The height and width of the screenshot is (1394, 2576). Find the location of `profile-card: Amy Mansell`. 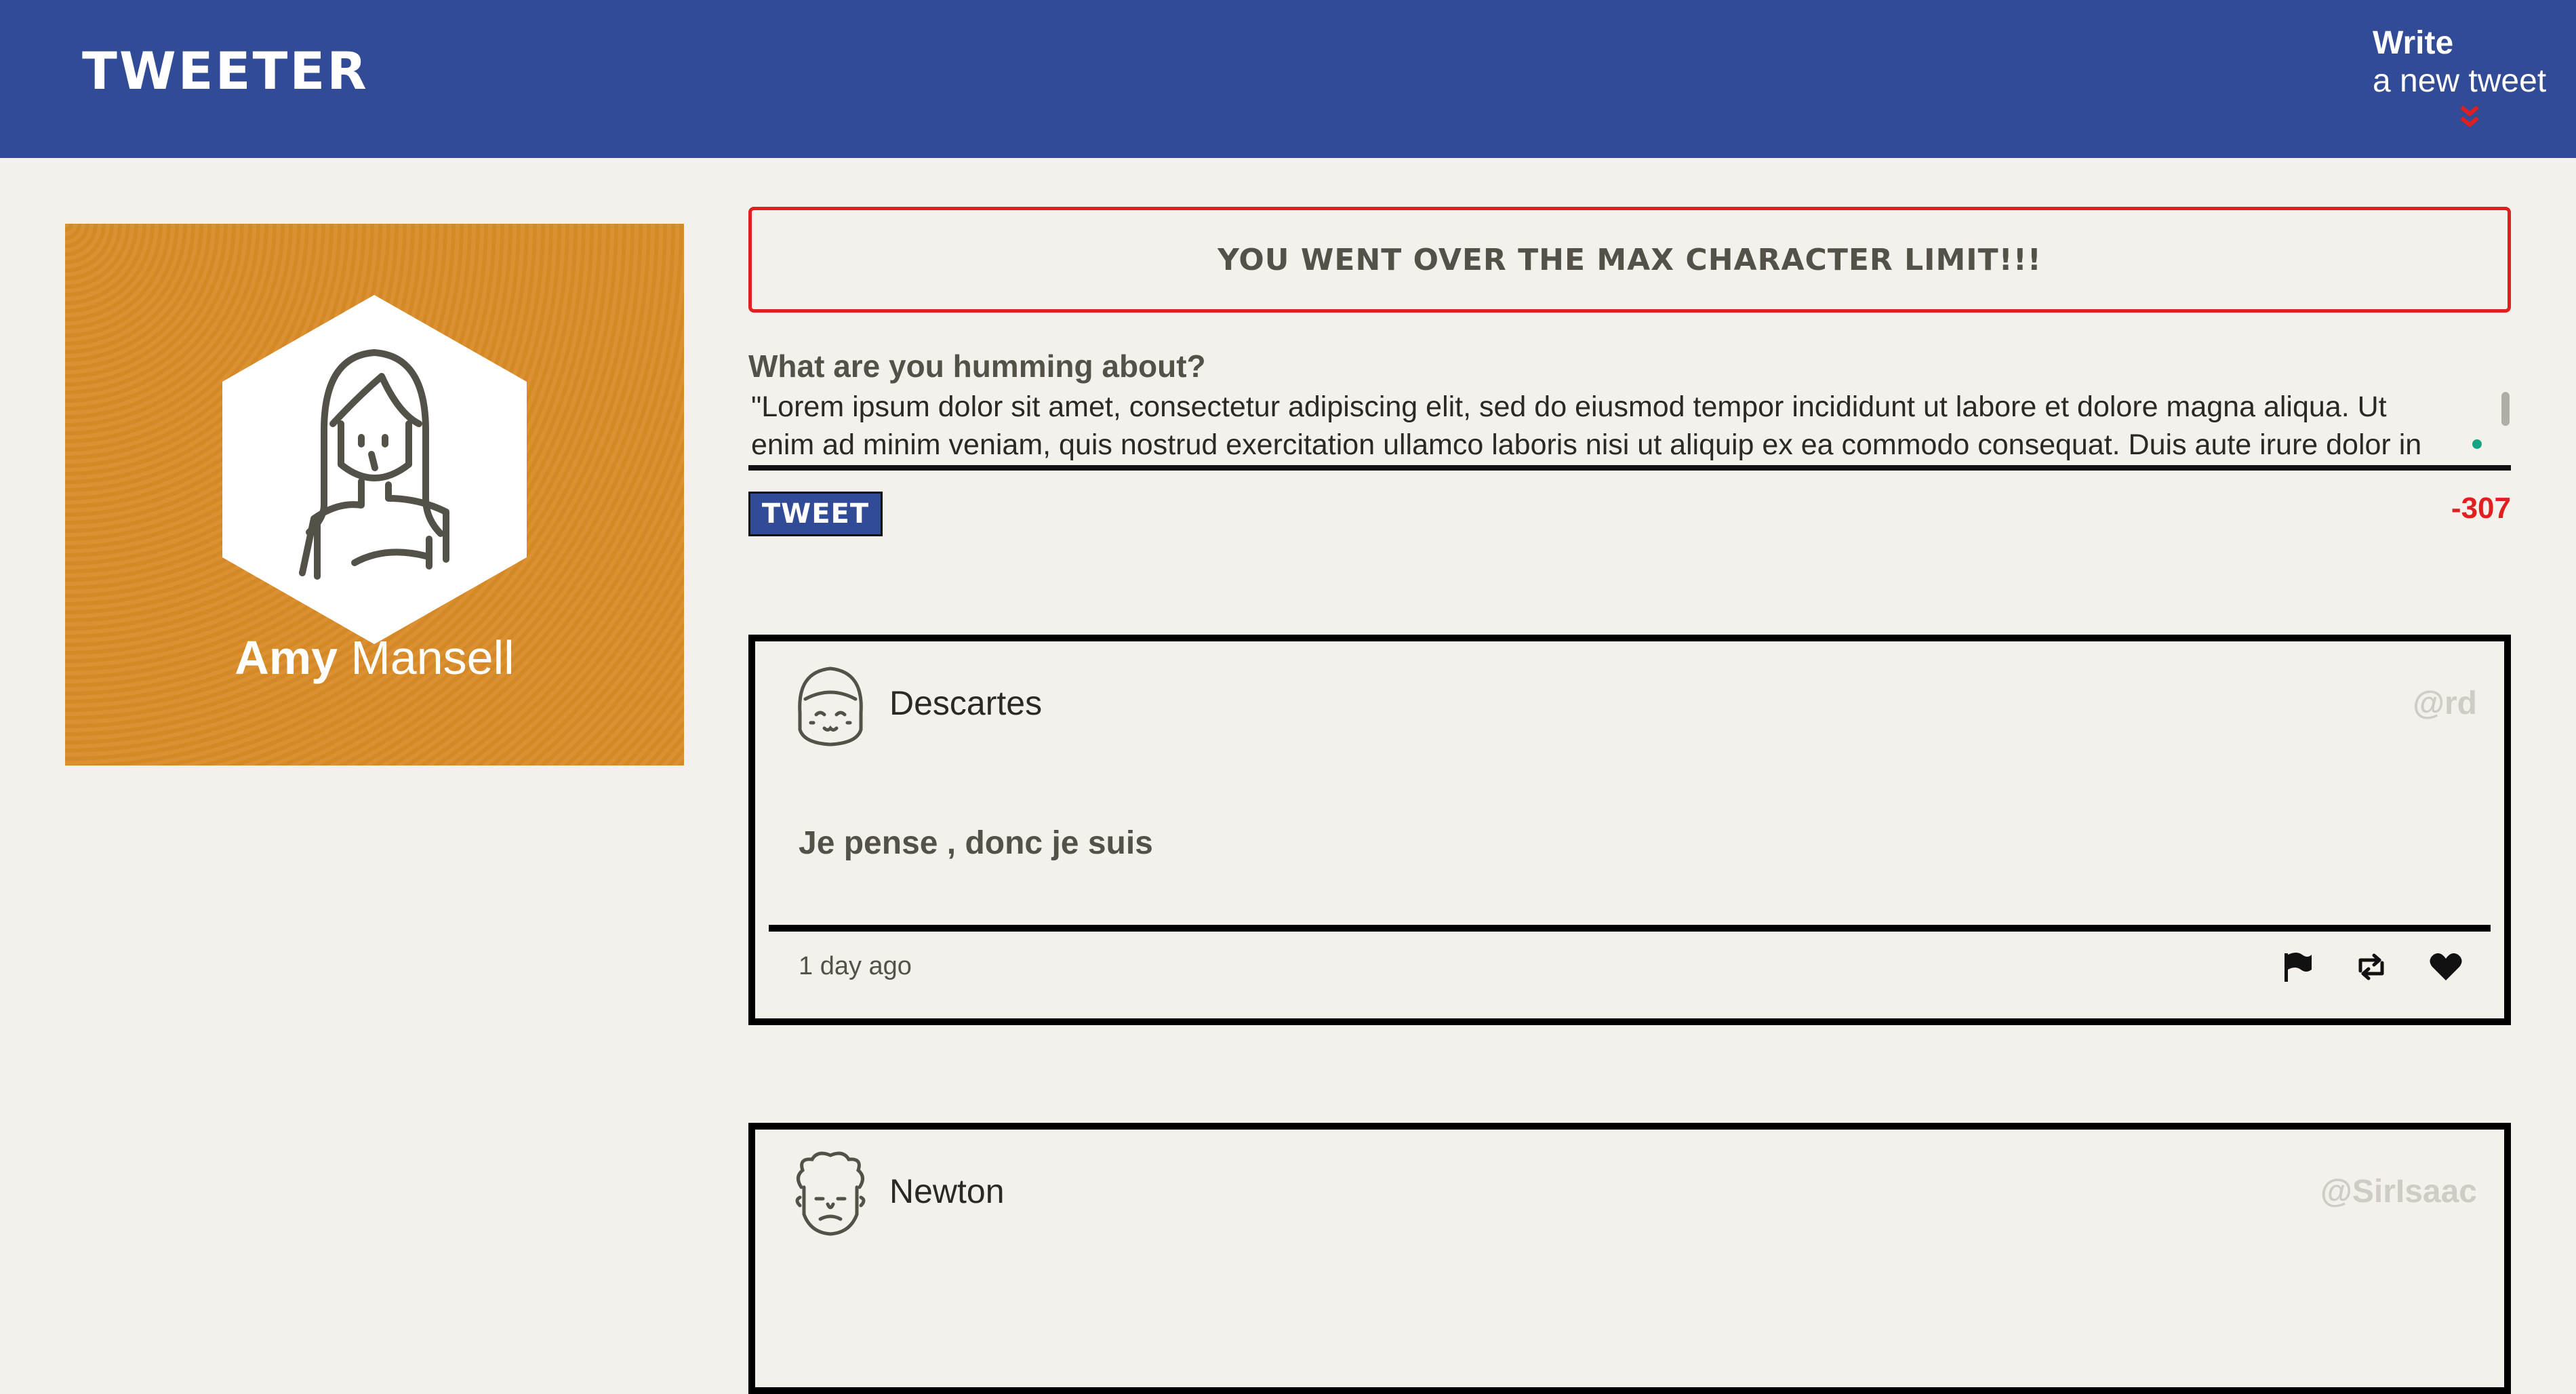

profile-card: Amy Mansell is located at coordinates (374, 495).